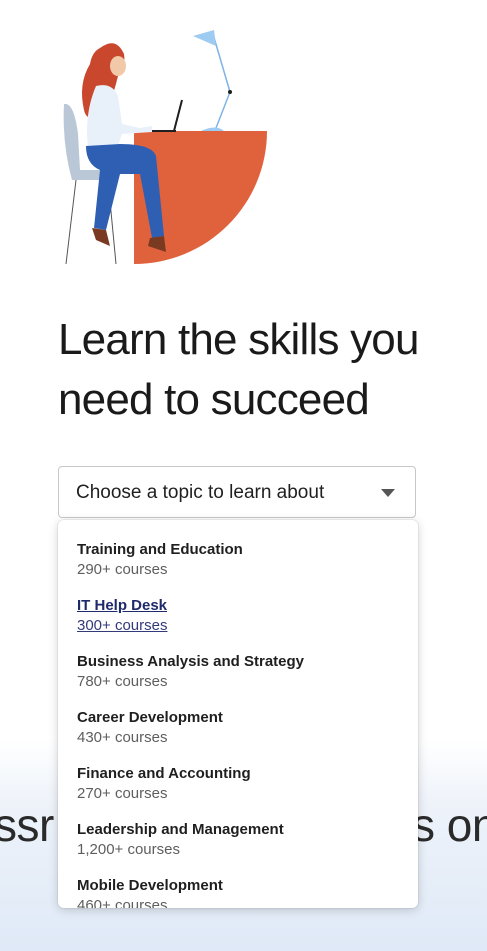 This screenshot has width=487, height=951. What do you see at coordinates (164, 784) in the screenshot?
I see `topic-option-finance-and-accounting: Finance and Accounting 270+ courses` at bounding box center [164, 784].